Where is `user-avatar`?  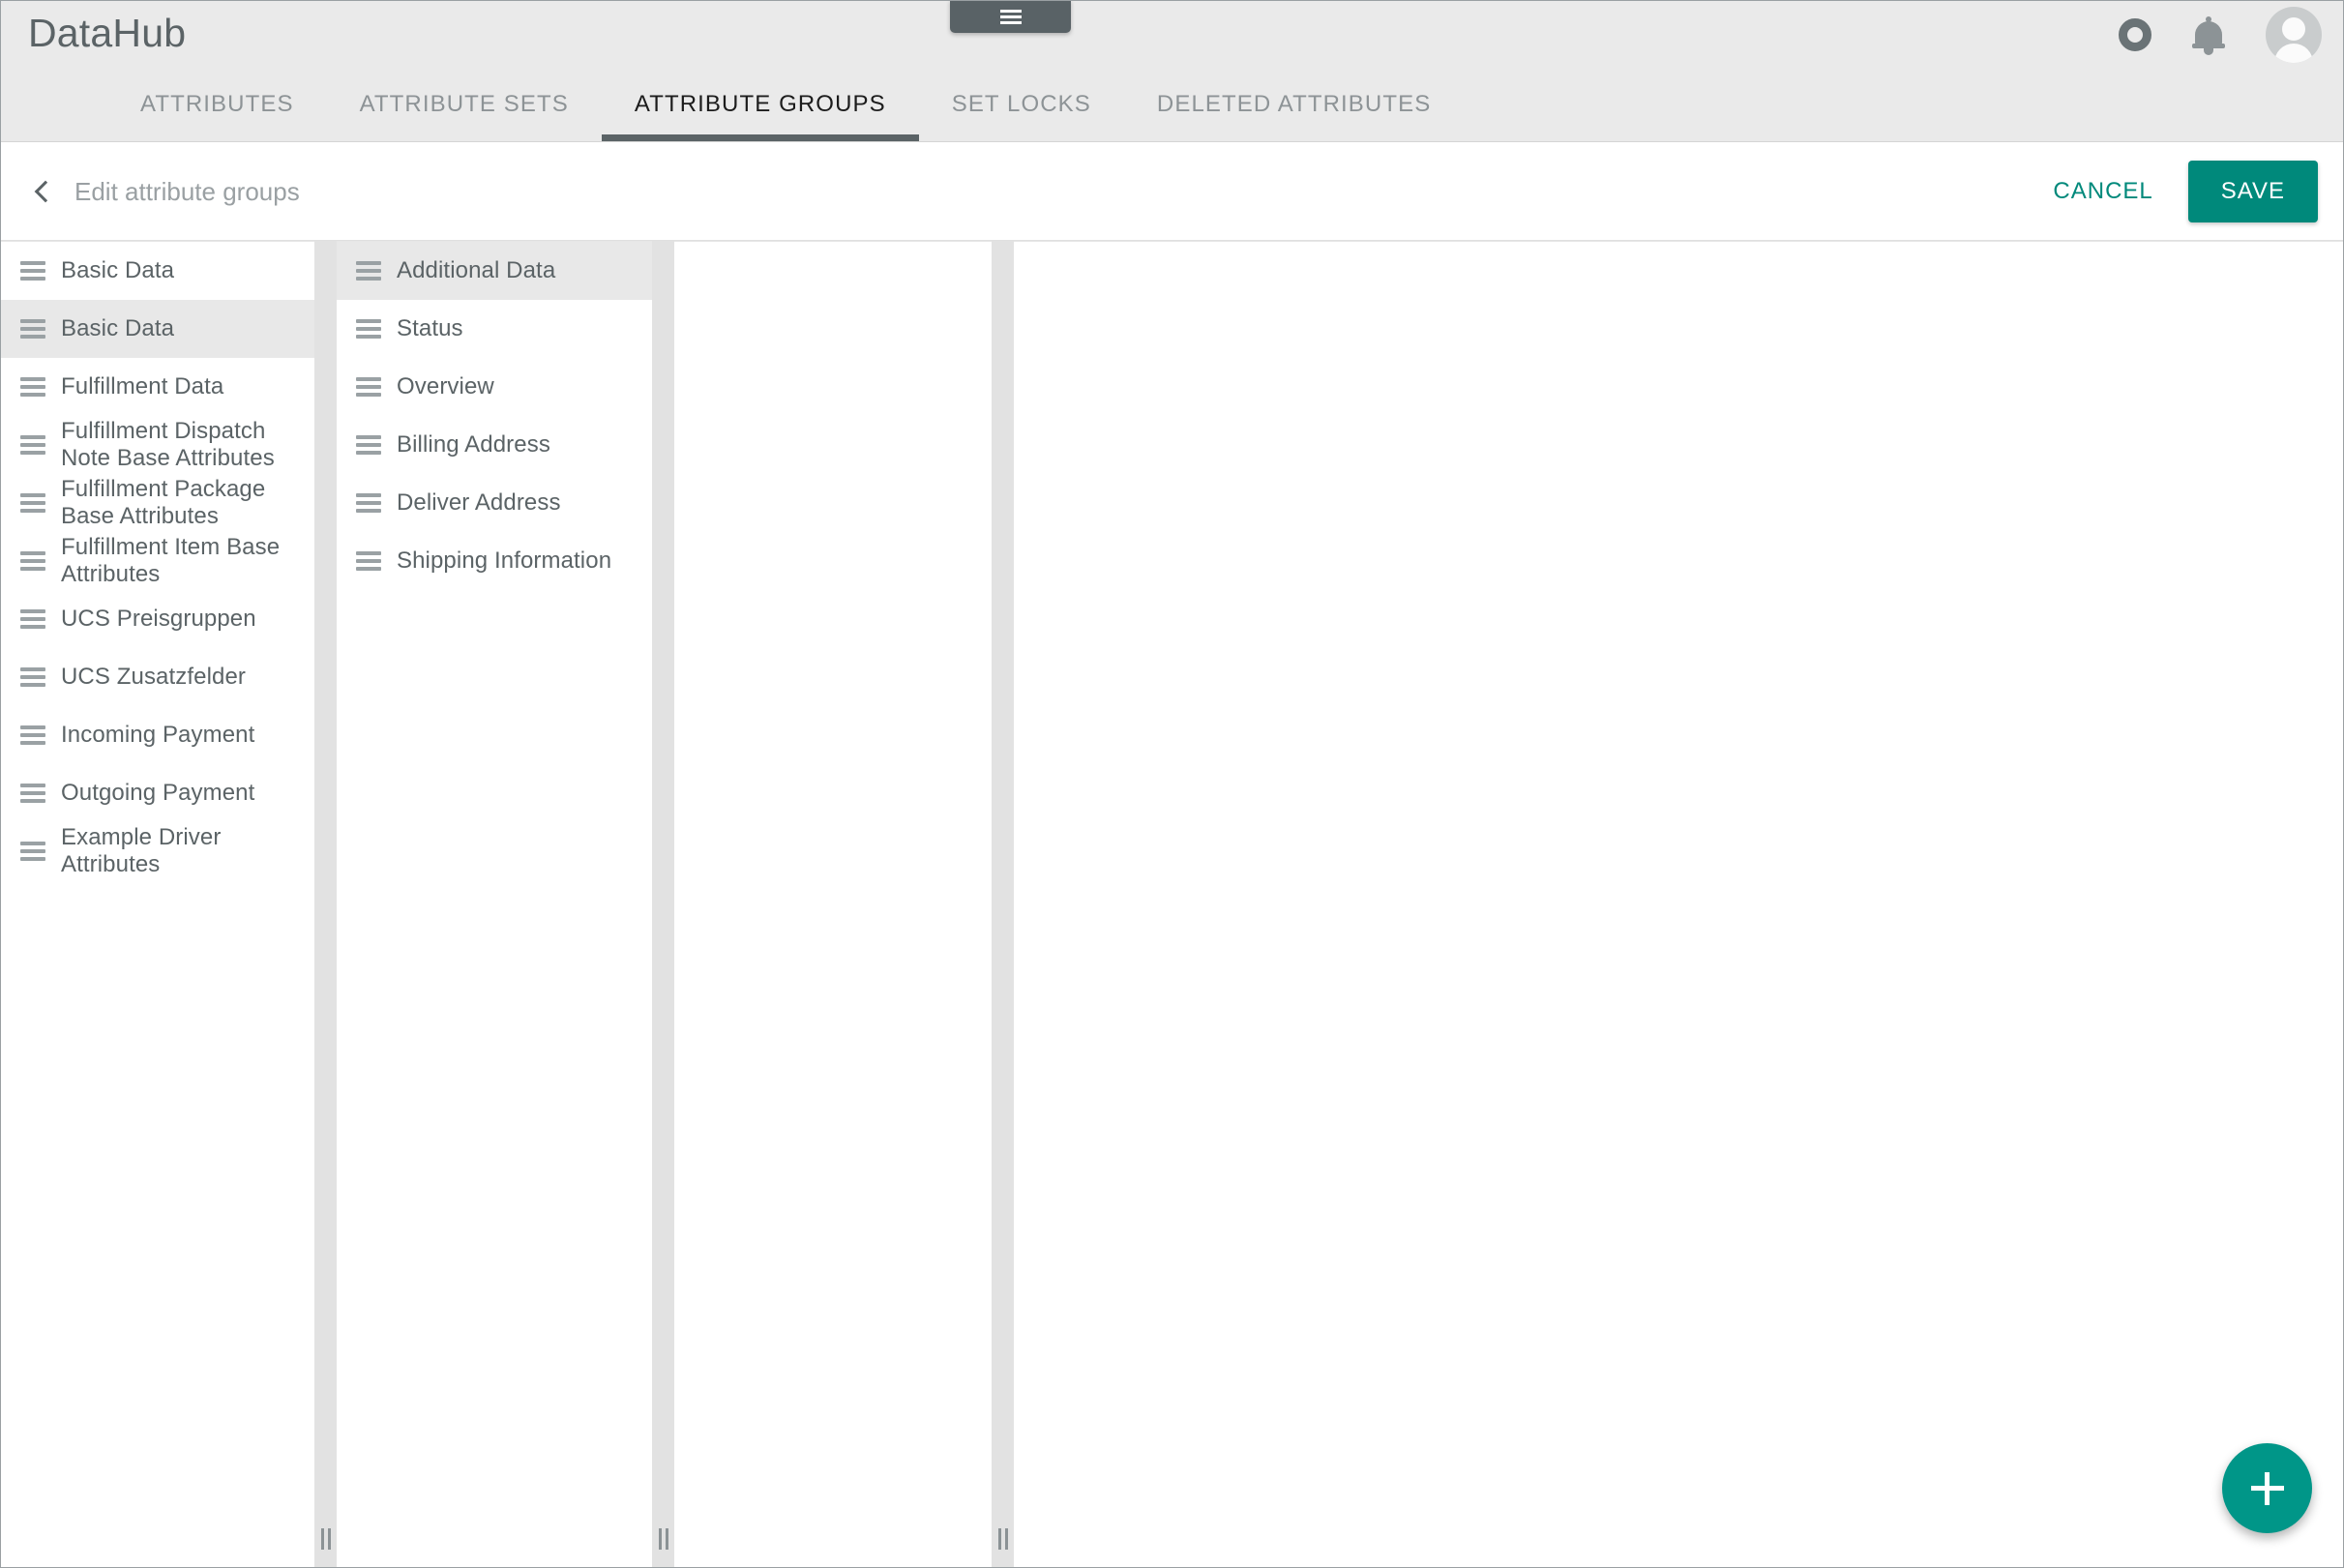
user-avatar is located at coordinates (2294, 35).